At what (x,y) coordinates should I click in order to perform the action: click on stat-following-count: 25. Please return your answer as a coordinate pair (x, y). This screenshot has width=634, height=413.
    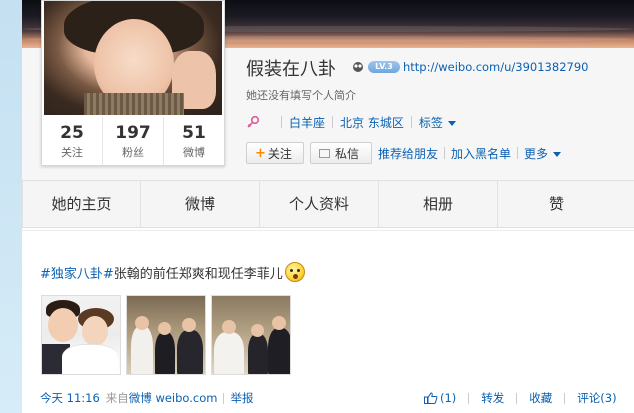
    Looking at the image, I should click on (72, 133).